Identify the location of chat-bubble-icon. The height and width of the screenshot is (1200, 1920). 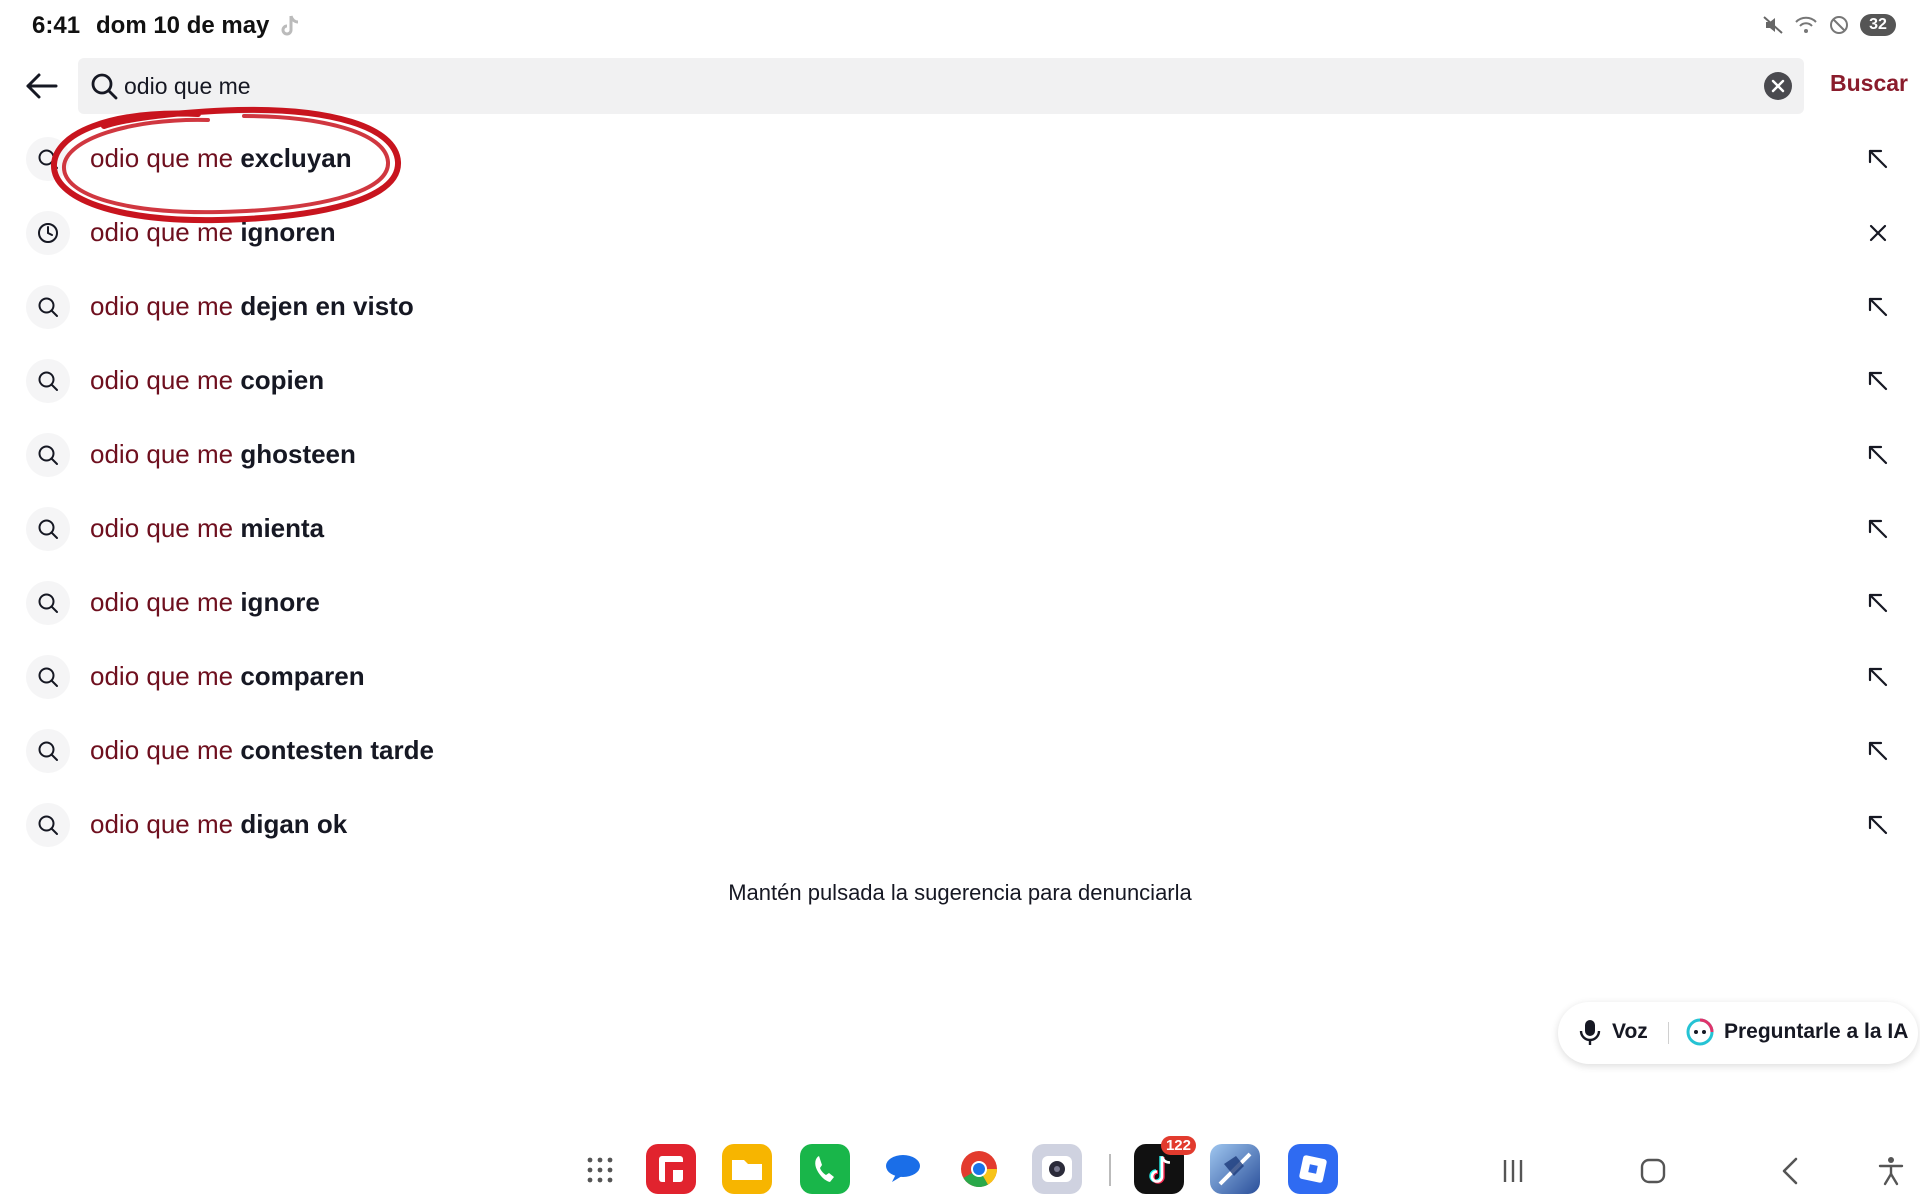
(903, 1168).